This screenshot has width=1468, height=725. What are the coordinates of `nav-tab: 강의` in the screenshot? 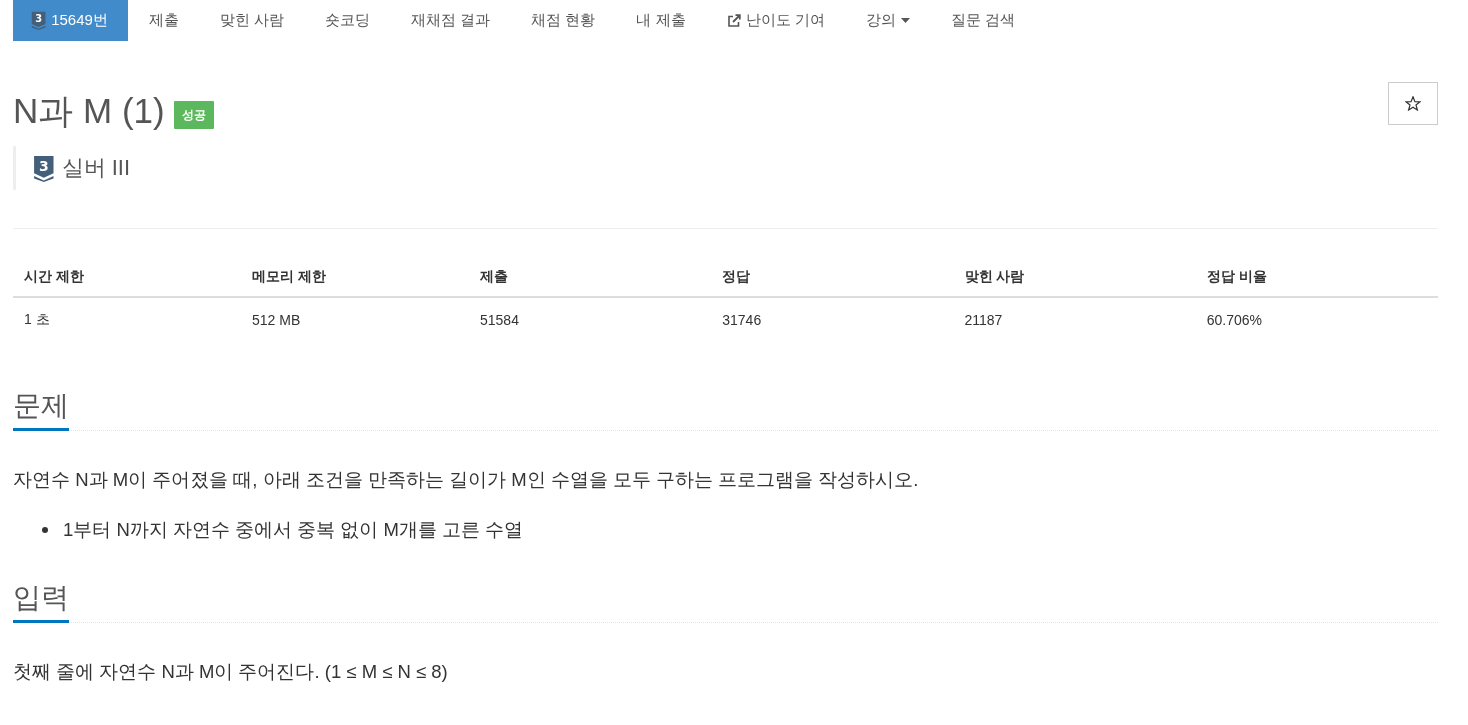 It's located at (887, 20).